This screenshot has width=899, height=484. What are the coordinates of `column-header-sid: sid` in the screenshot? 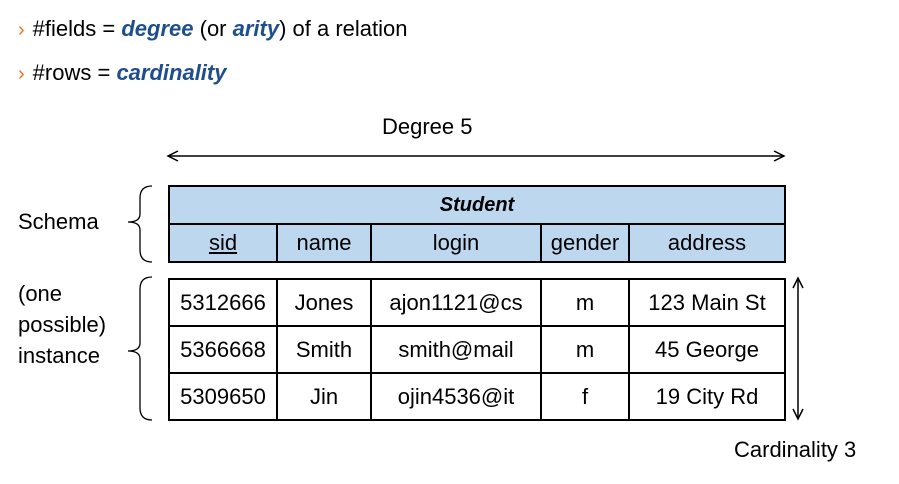 It's located at (223, 243).